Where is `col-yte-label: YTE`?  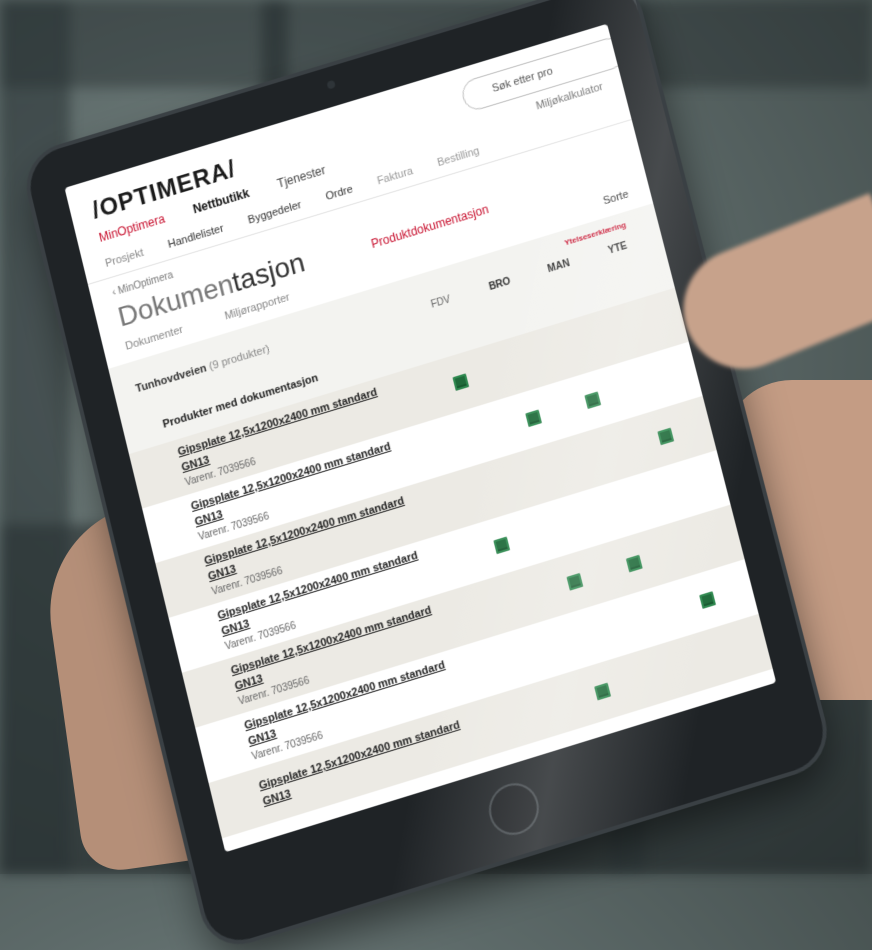
col-yte-label: YTE is located at coordinates (617, 249).